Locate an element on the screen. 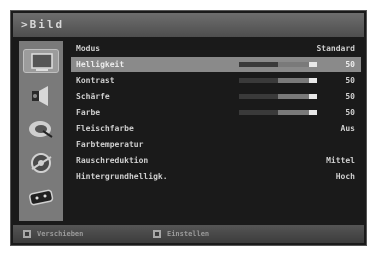  menu-item-label: Schärfe is located at coordinates (93, 96).